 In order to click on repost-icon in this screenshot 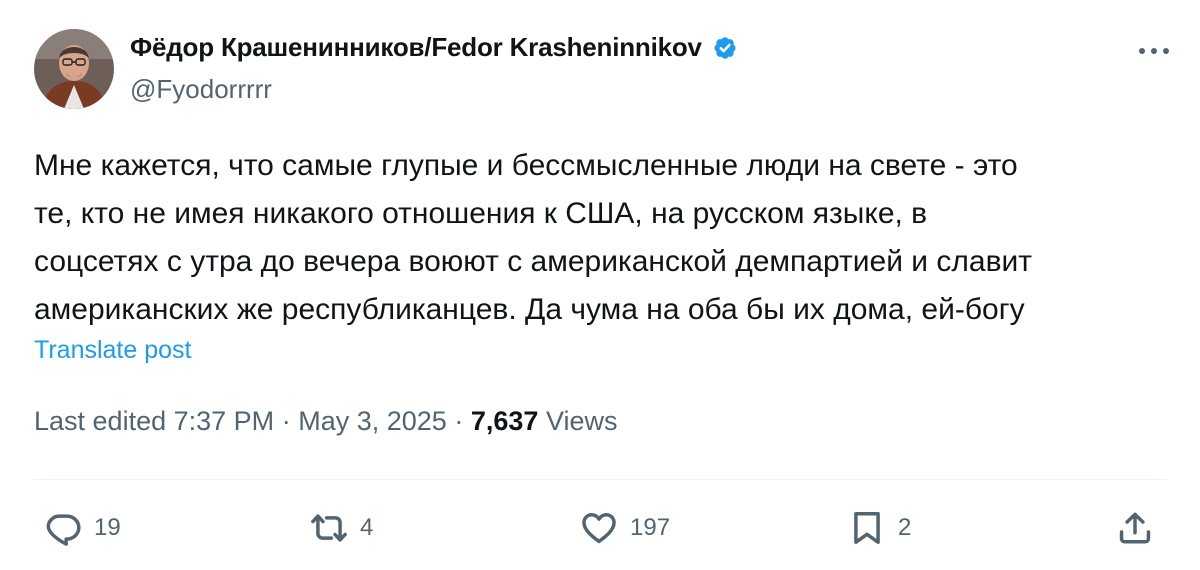, I will do `click(329, 528)`.